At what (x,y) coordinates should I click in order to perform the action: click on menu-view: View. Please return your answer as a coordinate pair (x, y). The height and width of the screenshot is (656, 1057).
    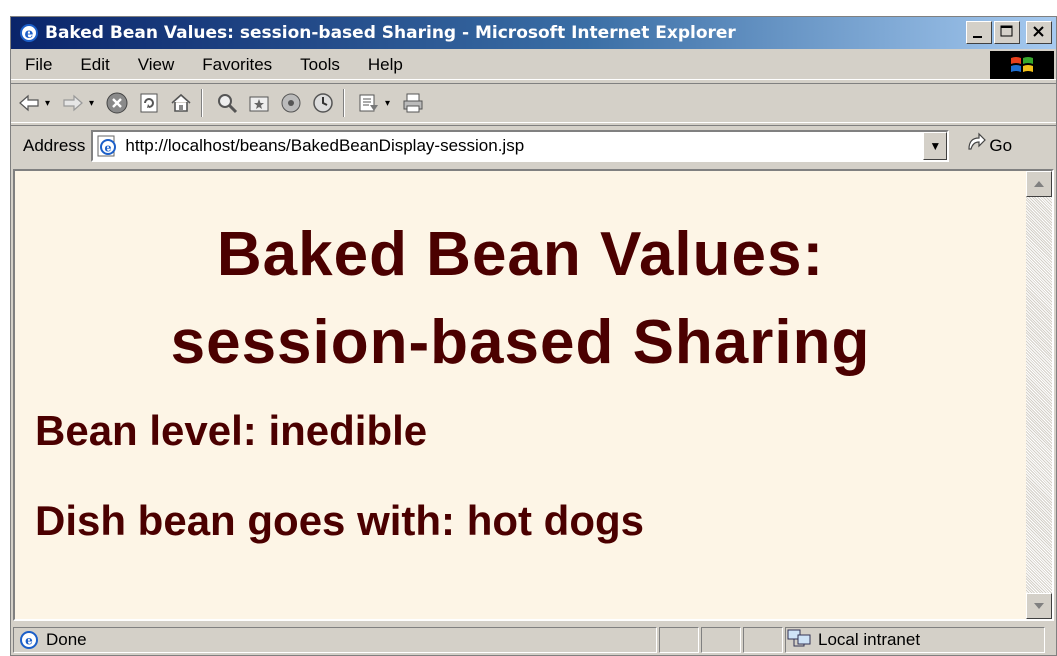
    Looking at the image, I should click on (156, 65).